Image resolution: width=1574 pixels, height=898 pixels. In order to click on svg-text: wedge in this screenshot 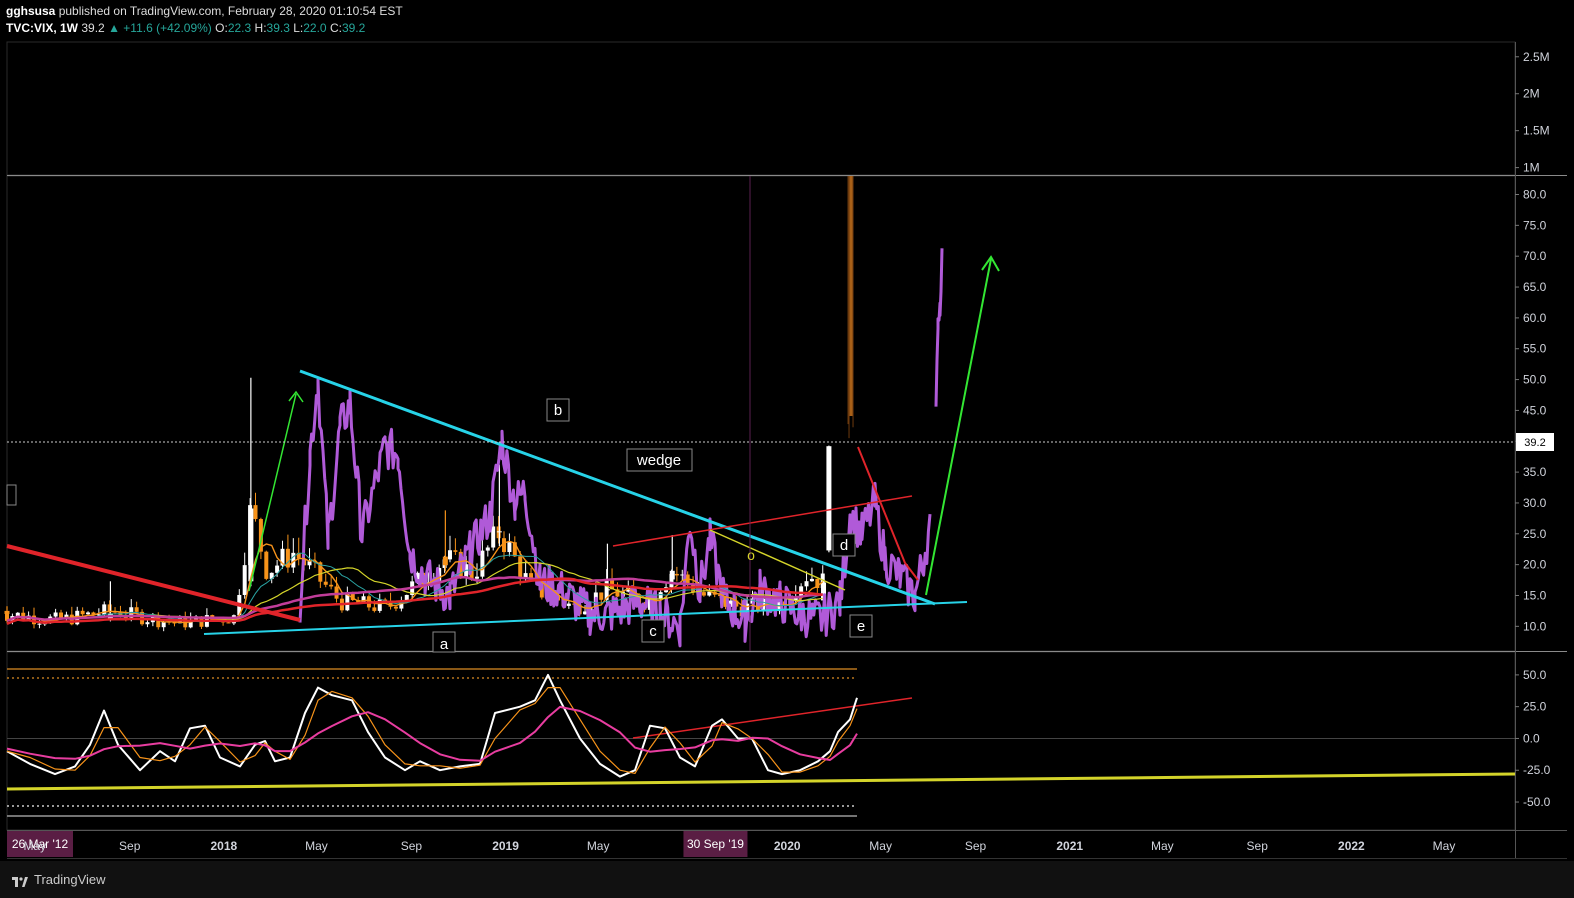, I will do `click(658, 460)`.